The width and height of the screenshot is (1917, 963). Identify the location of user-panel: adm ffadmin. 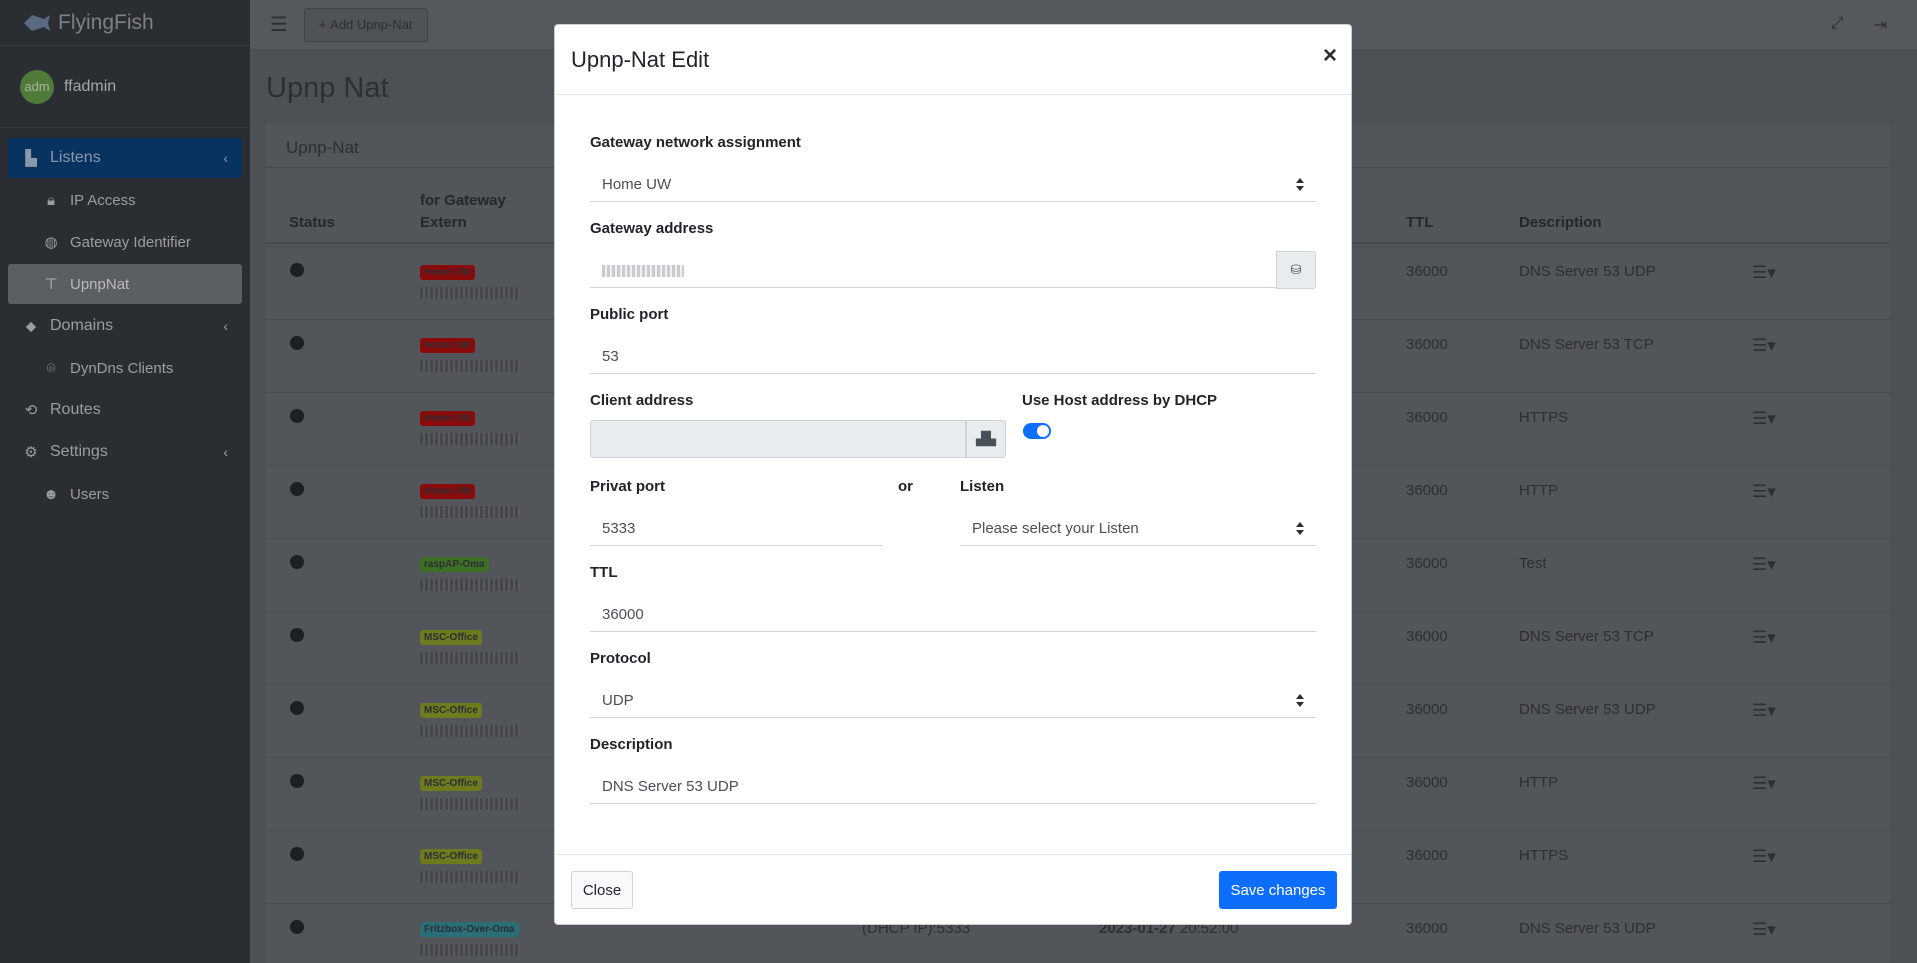
(125, 87).